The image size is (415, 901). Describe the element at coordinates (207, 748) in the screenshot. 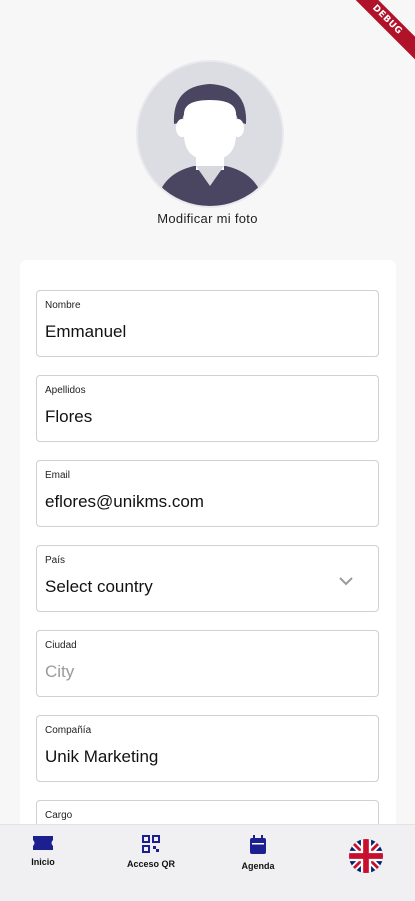

I see `company-field: Compañía Unik Marketing` at that location.